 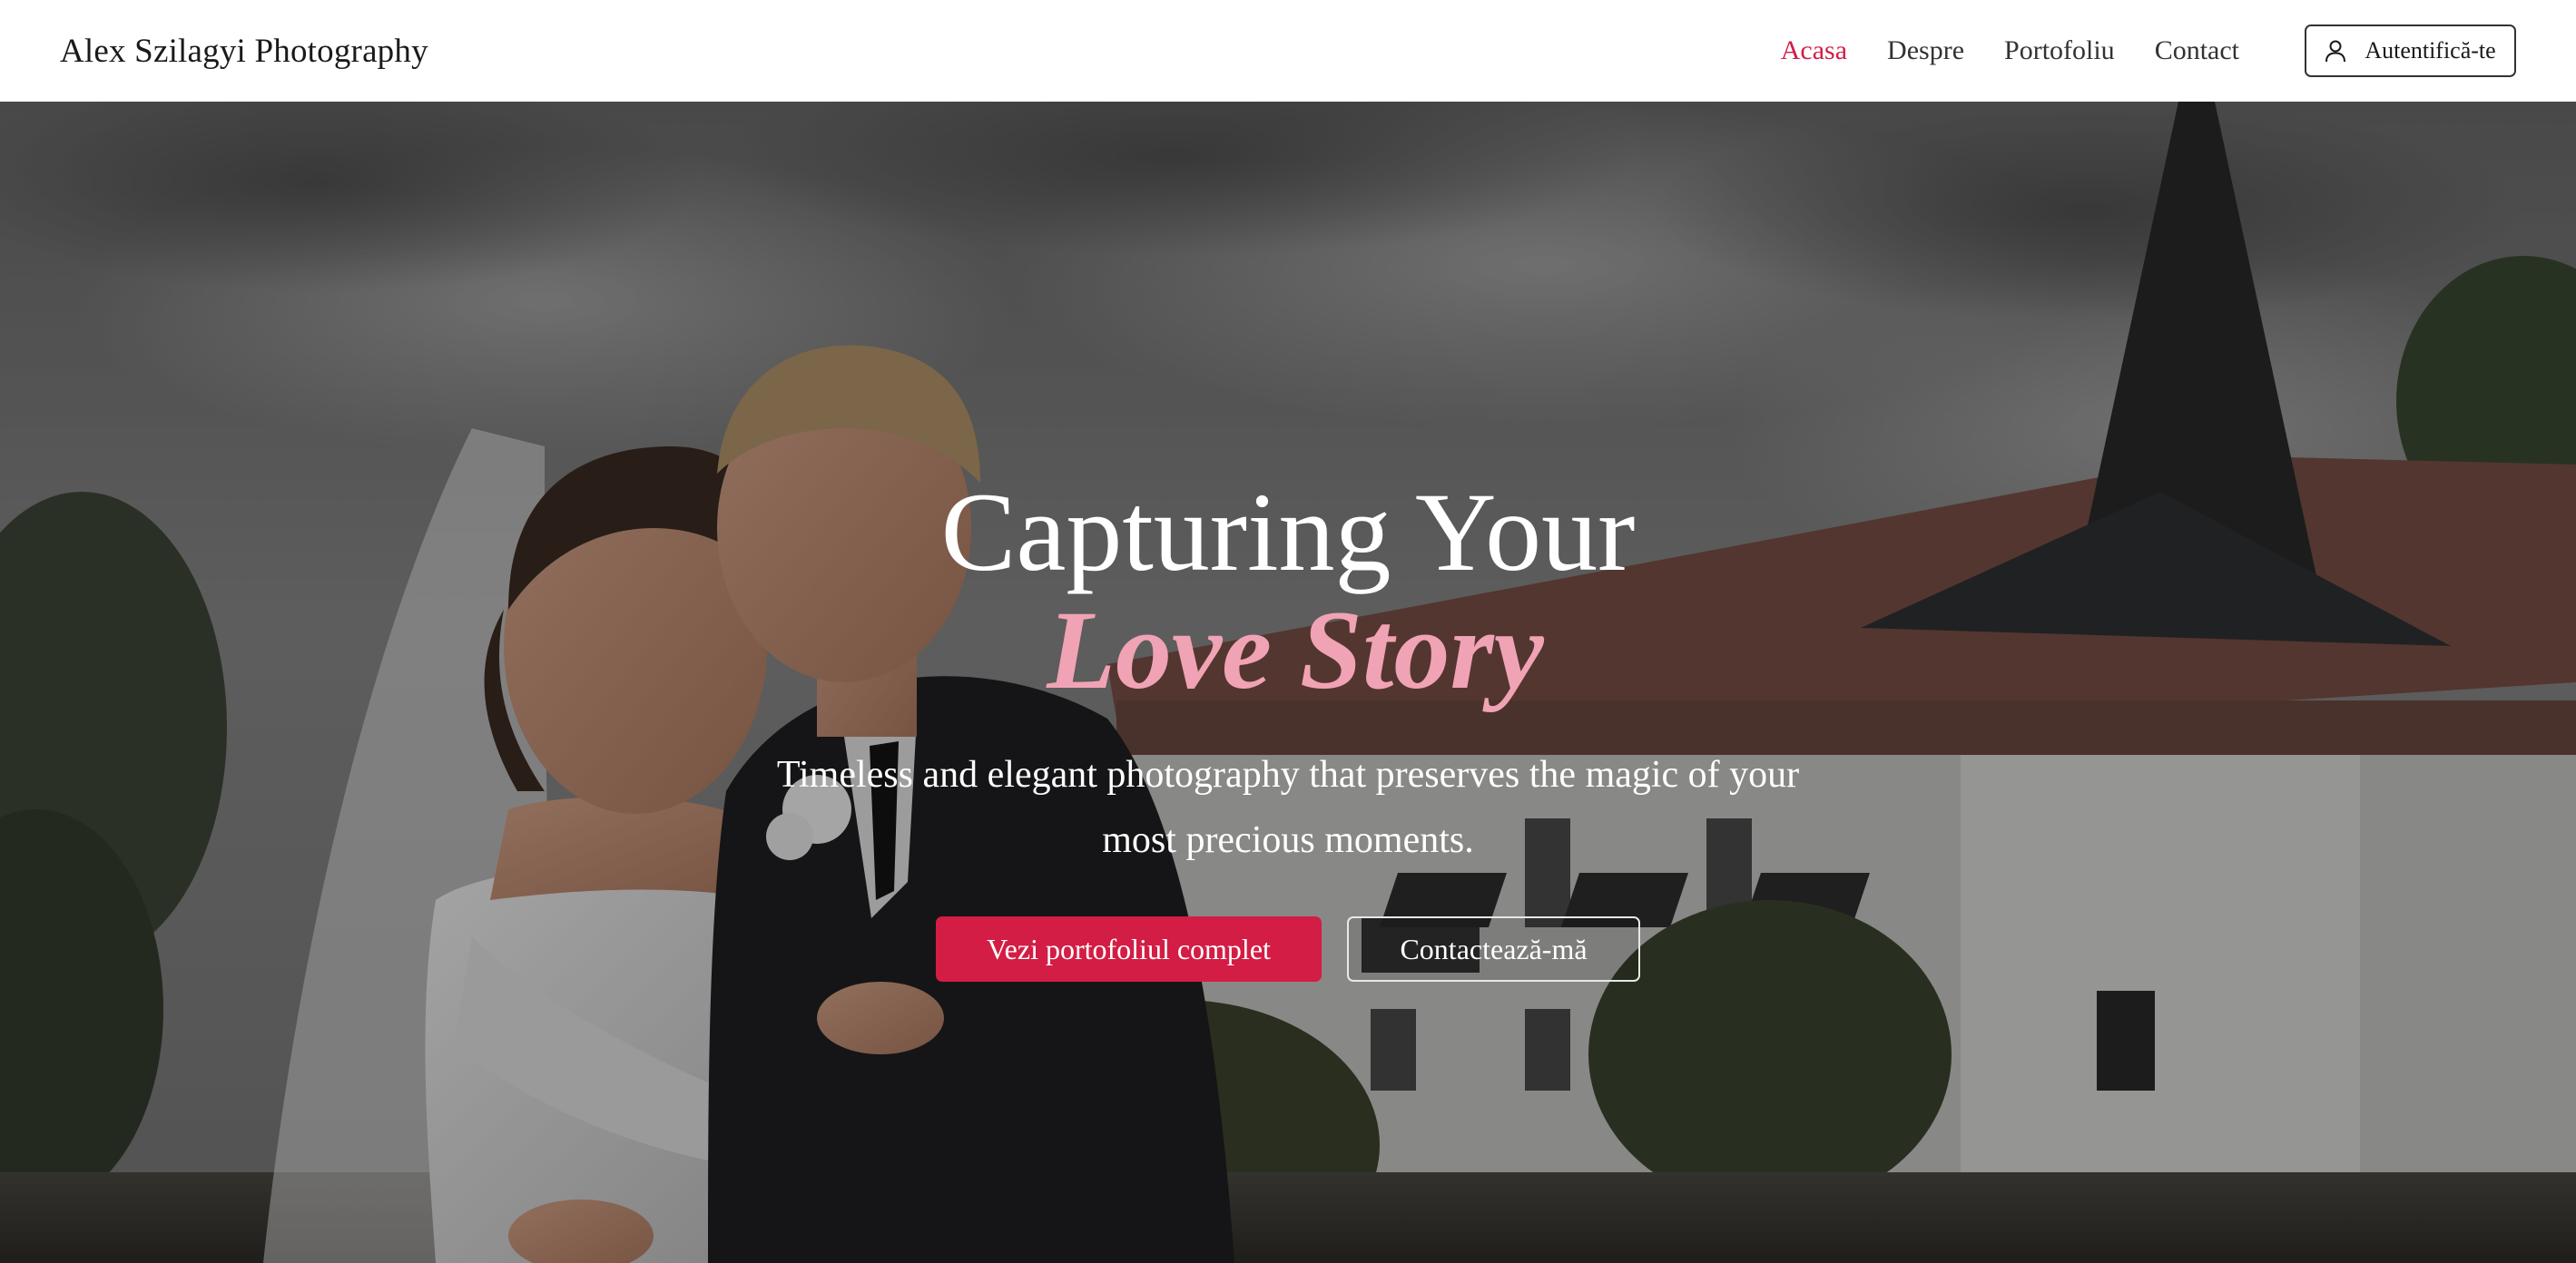 What do you see at coordinates (244, 51) in the screenshot?
I see `brand-logo: Alex Szilagyi Photography` at bounding box center [244, 51].